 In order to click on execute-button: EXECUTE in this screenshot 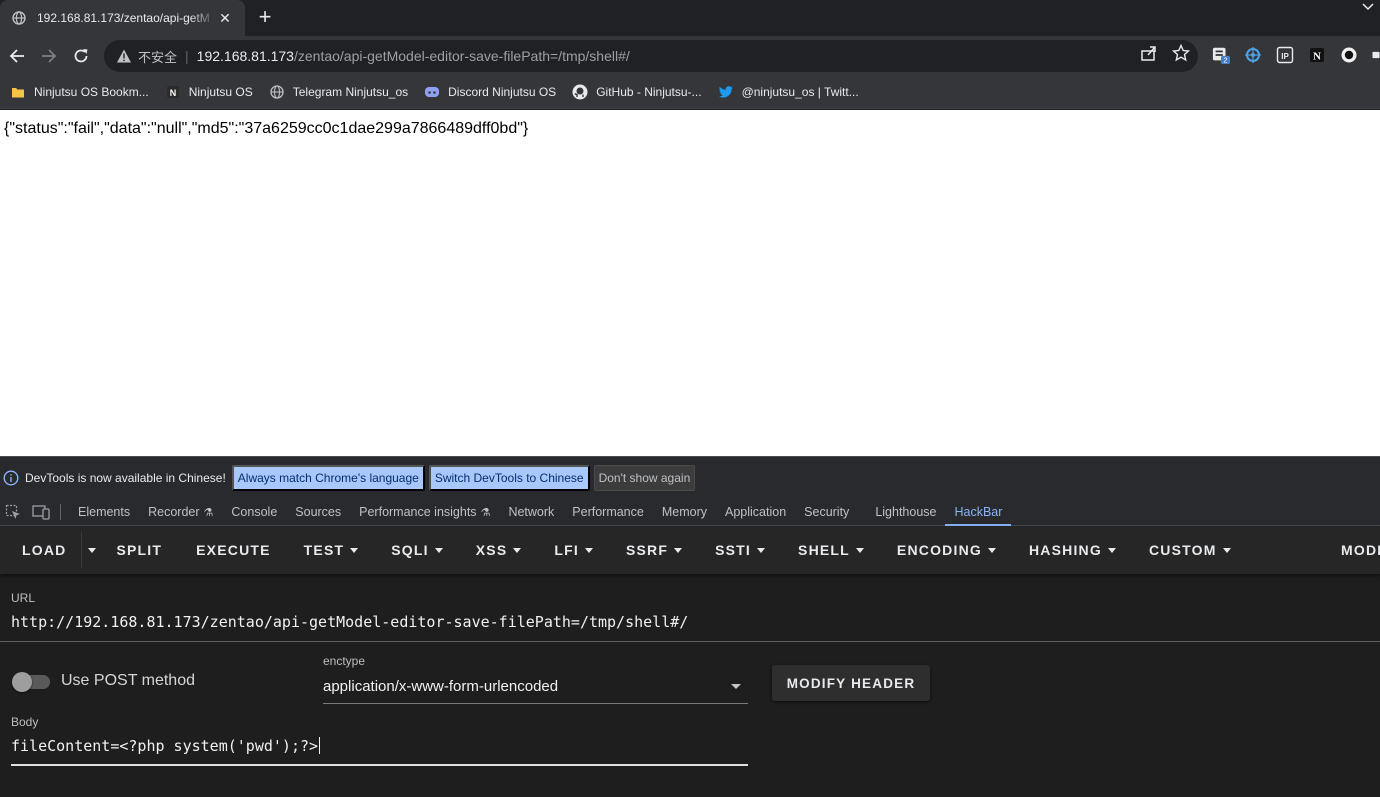, I will do `click(233, 550)`.